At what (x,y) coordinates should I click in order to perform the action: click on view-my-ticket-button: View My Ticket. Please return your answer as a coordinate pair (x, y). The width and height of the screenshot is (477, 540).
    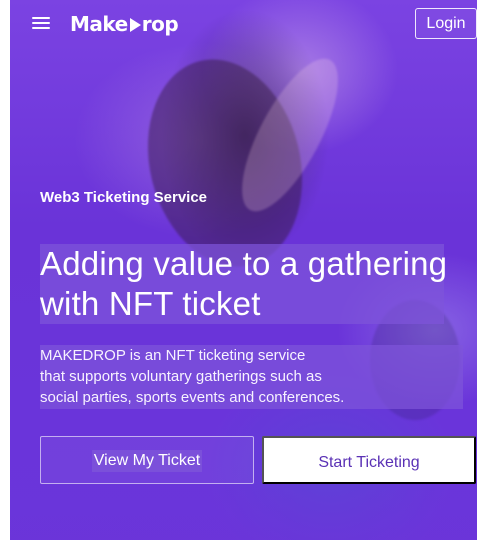
    Looking at the image, I should click on (147, 460).